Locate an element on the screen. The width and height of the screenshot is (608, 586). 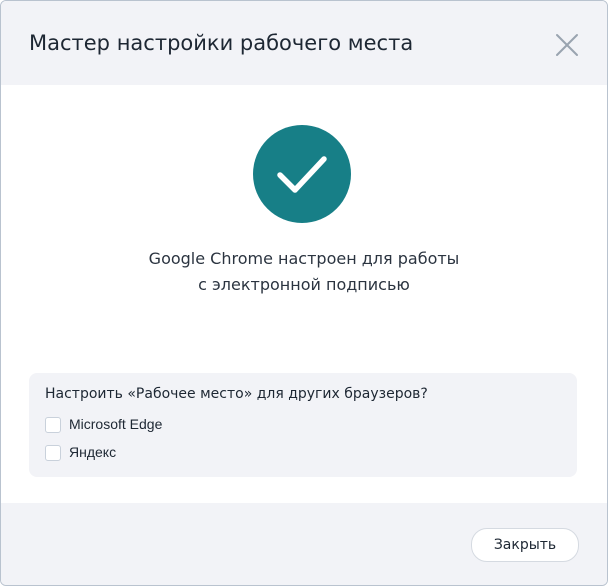
status-message-line-2: с электронной подписью is located at coordinates (304, 284).